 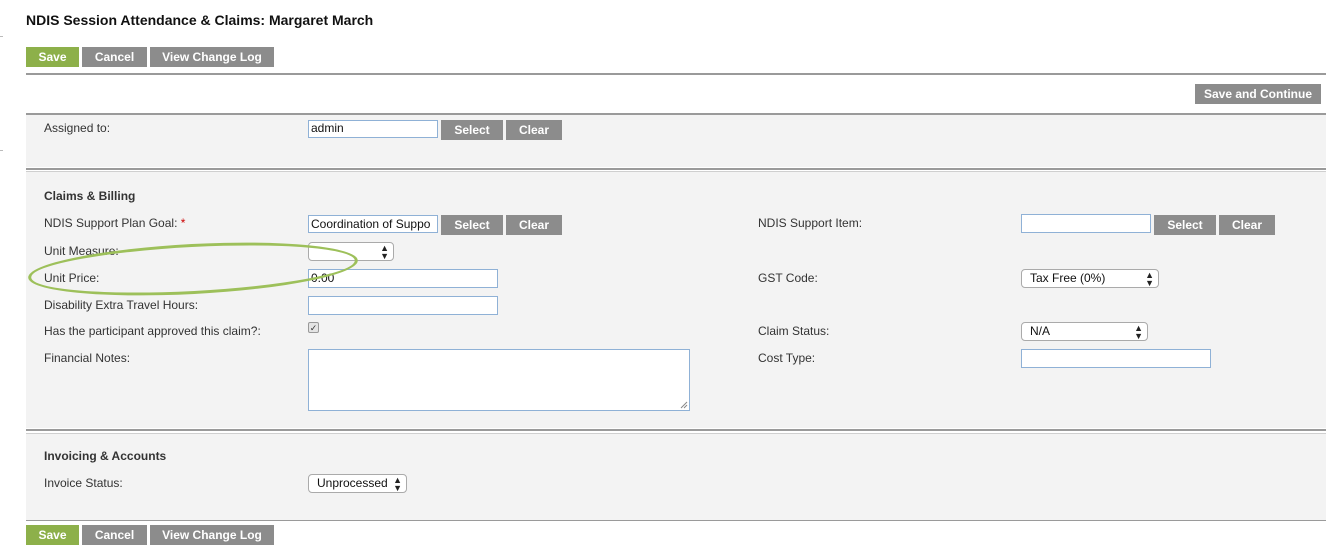 I want to click on save-button-top: Save, so click(x=52, y=57).